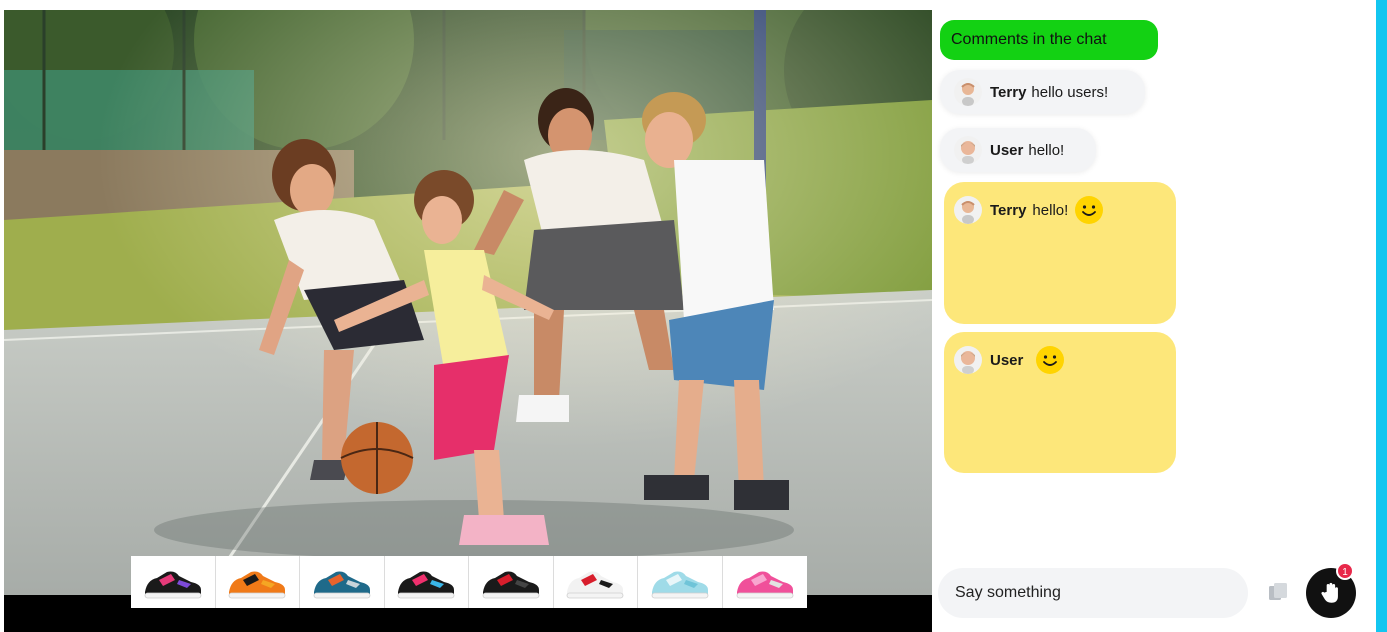 This screenshot has height=632, width=1387. Describe the element at coordinates (1060, 402) in the screenshot. I see `emoji-reaction-card: User` at that location.